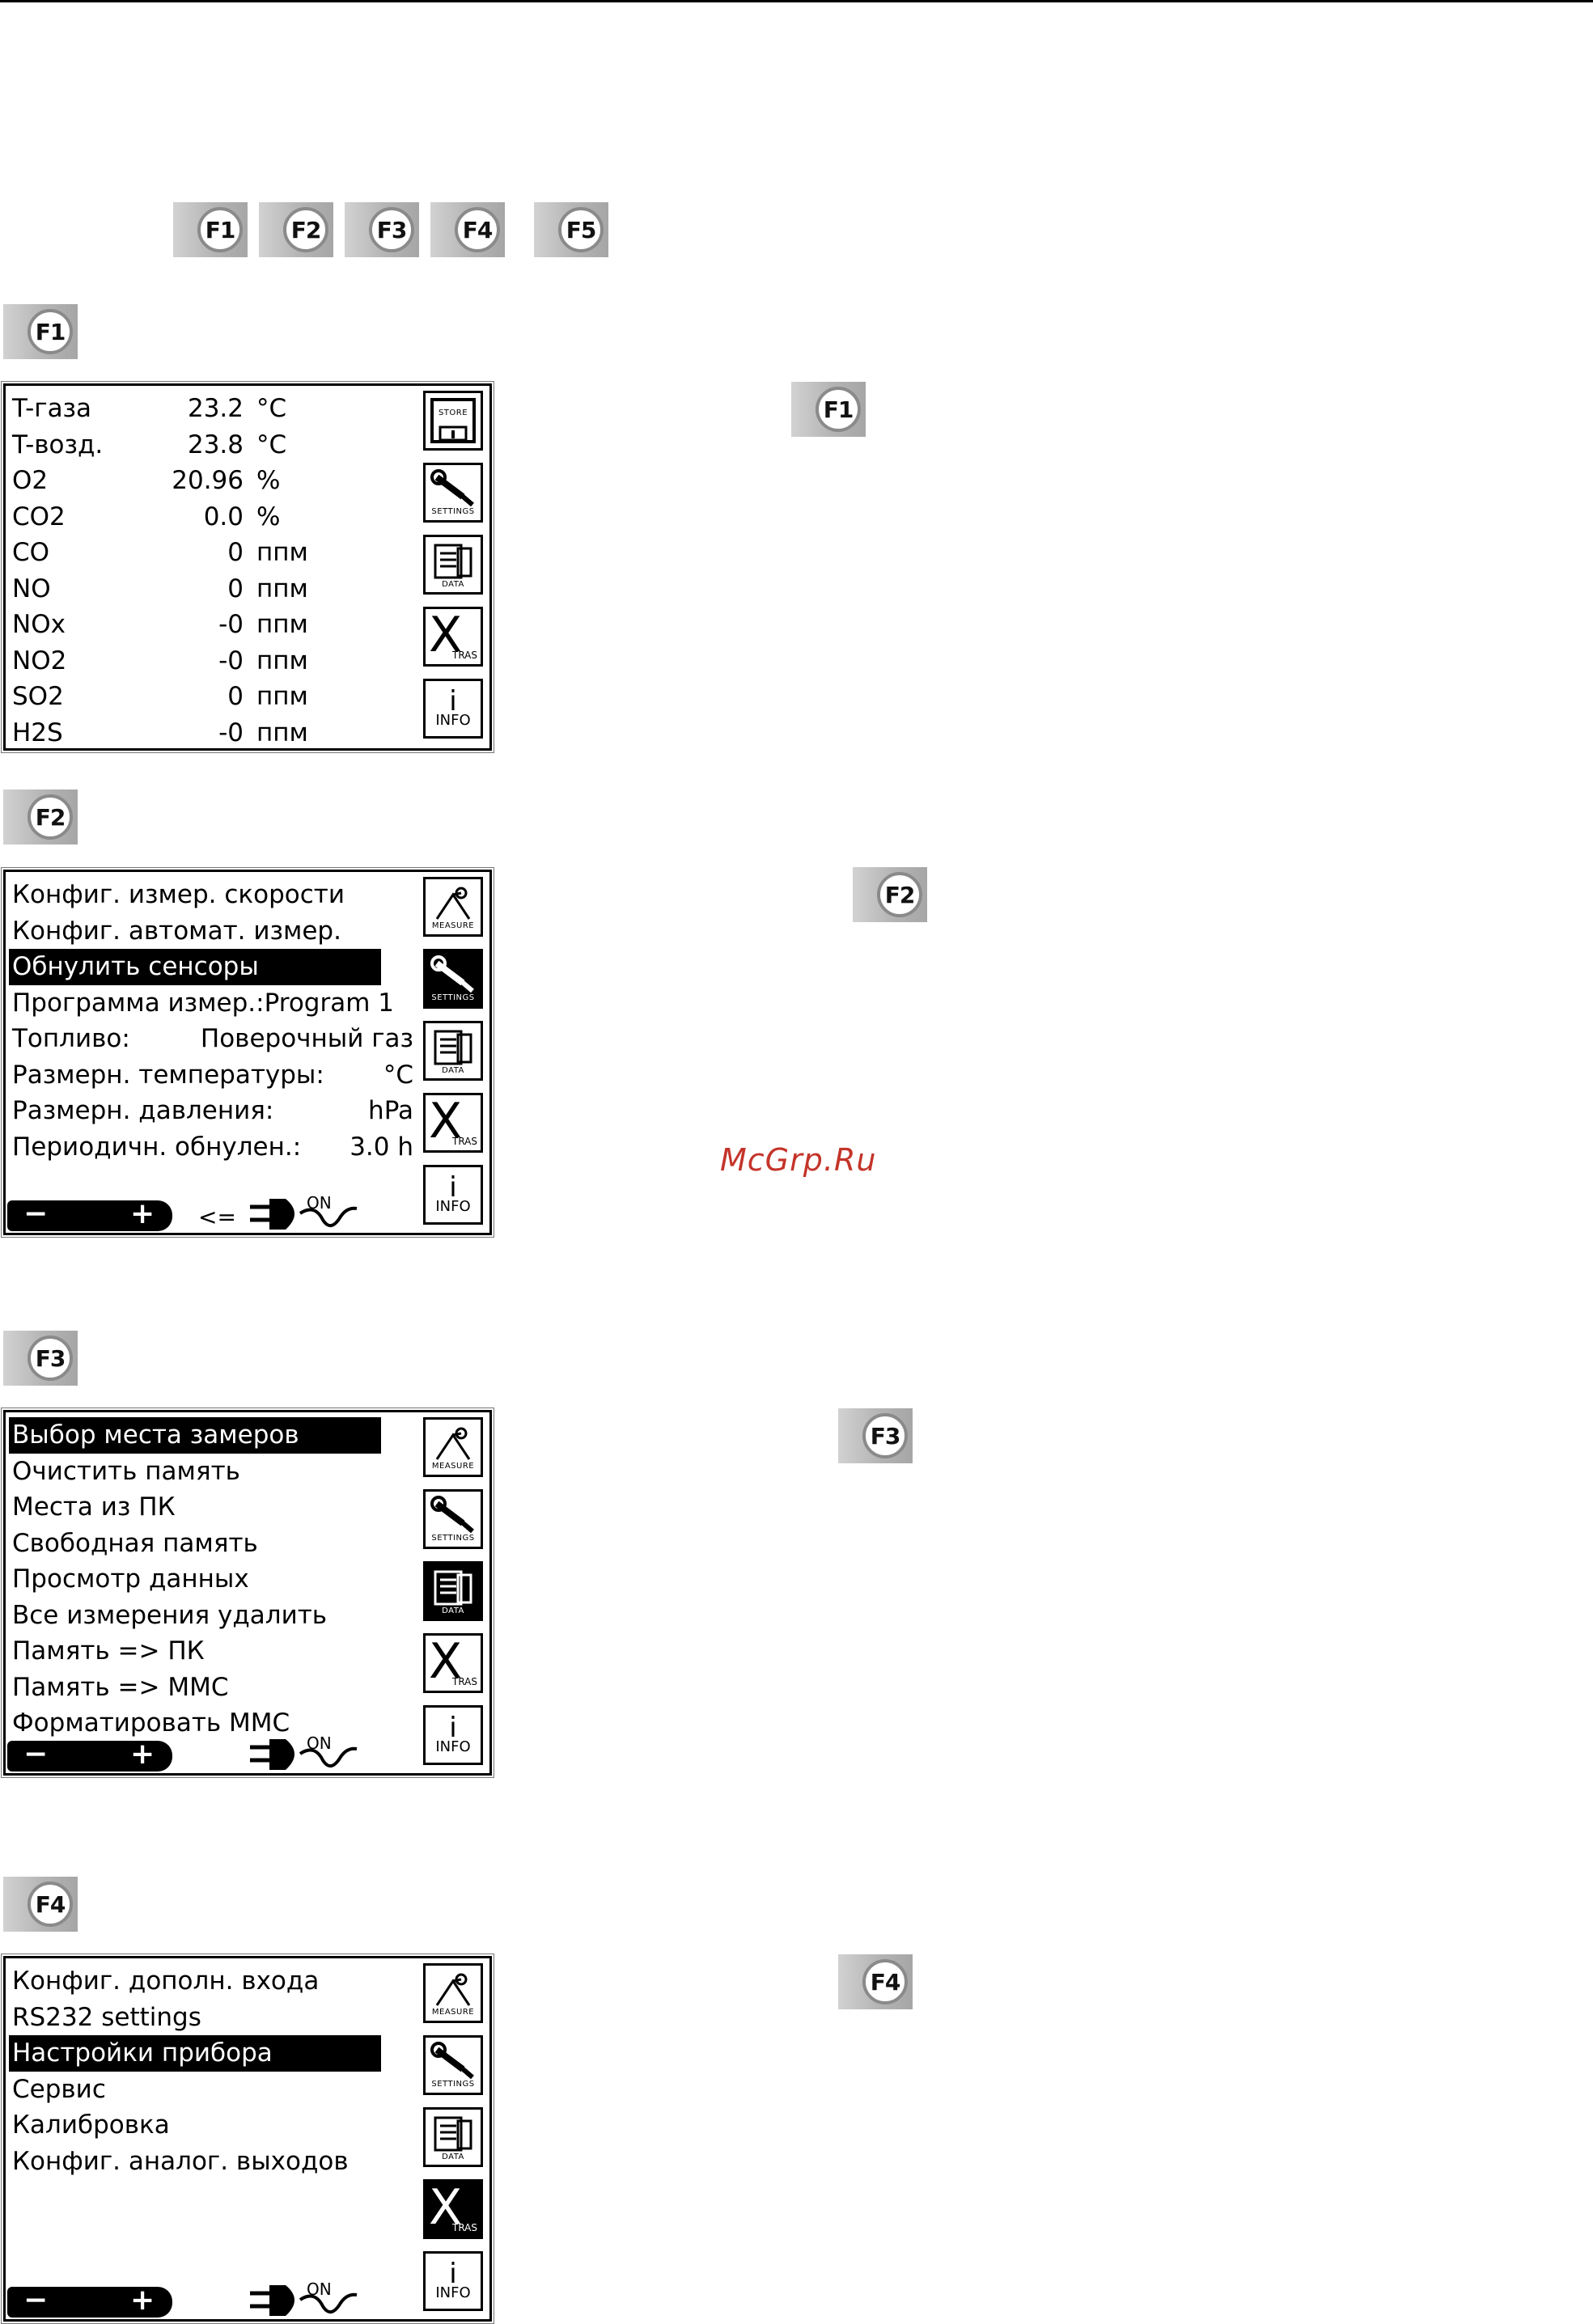 The height and width of the screenshot is (2324, 1593). Describe the element at coordinates (217, 1217) in the screenshot. I see `back-arrow: <=` at that location.